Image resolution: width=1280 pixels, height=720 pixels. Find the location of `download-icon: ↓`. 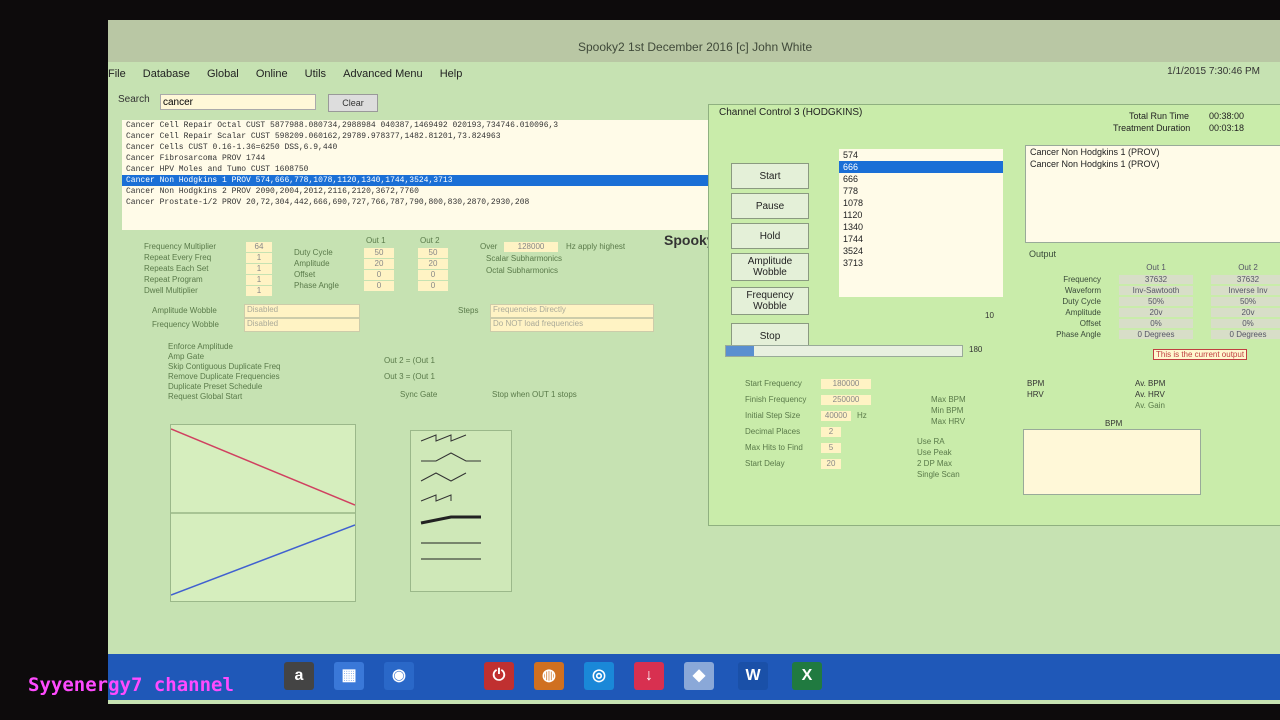

download-icon: ↓ is located at coordinates (649, 676).